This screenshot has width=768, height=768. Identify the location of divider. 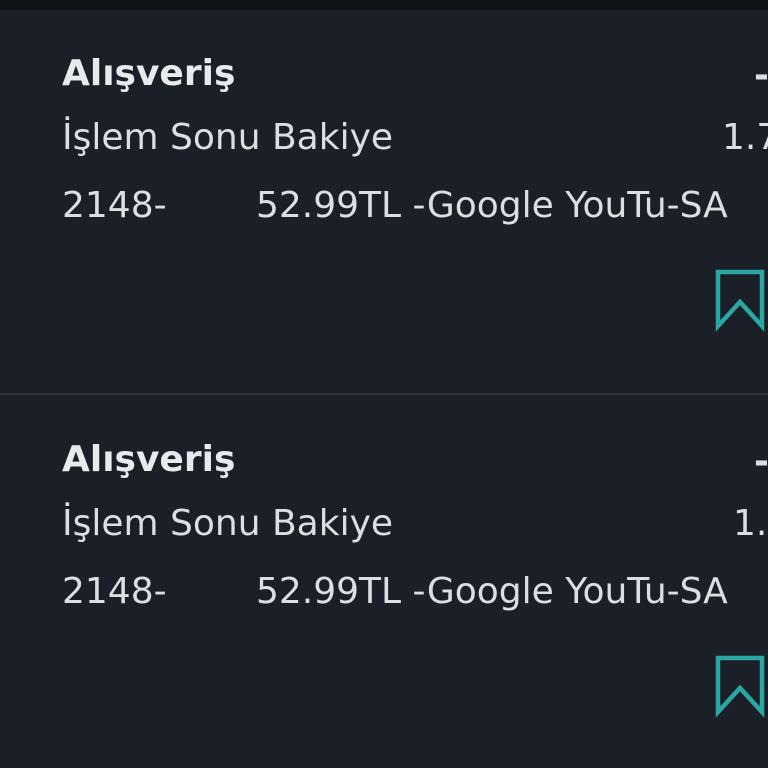
(384, 394).